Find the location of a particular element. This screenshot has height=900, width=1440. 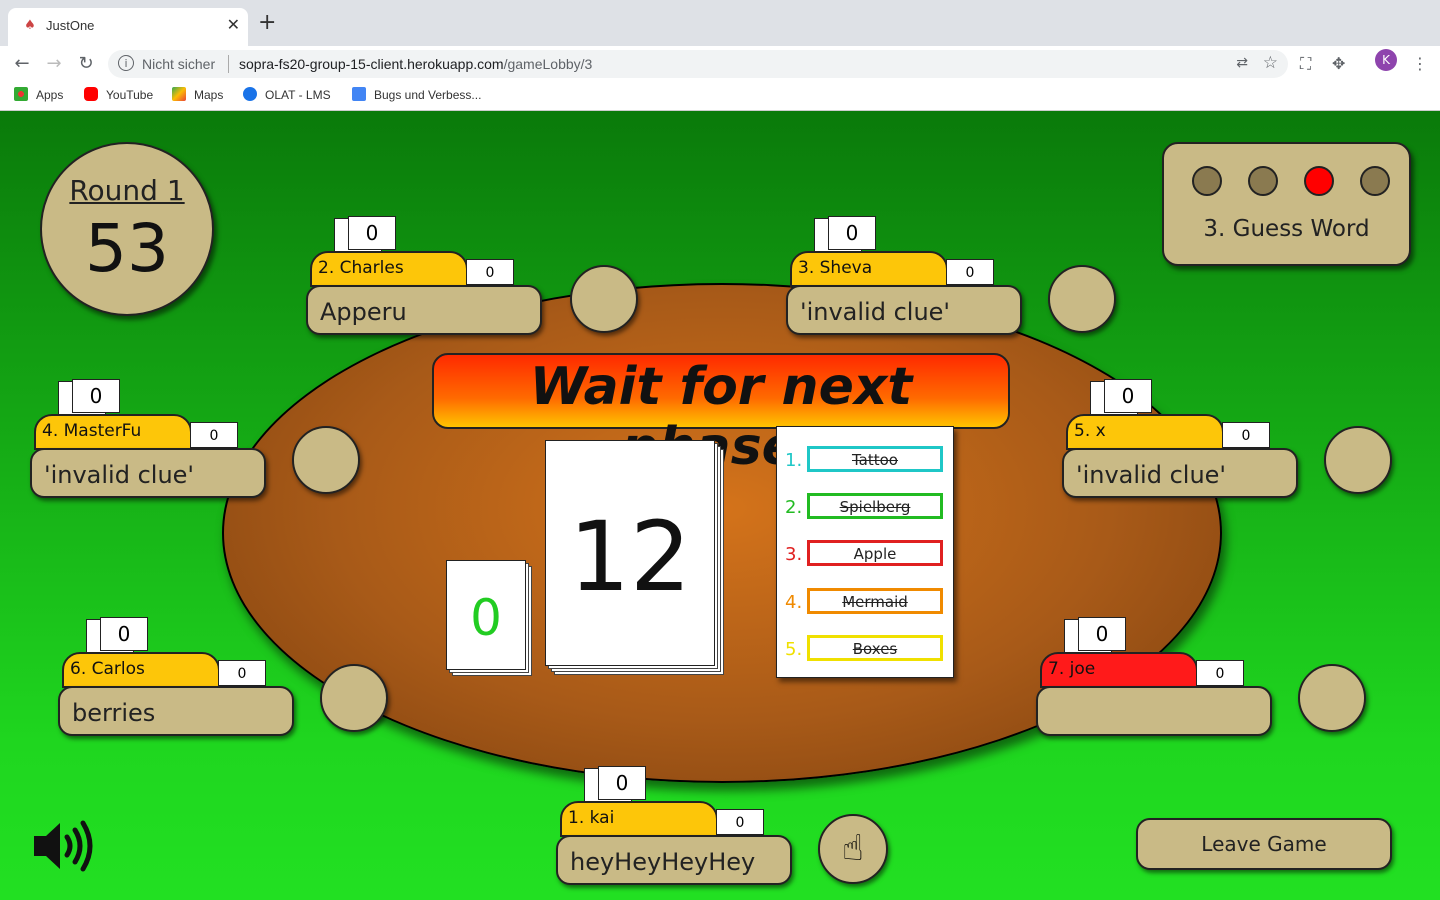

security-label: Nicht sicher is located at coordinates (179, 64).